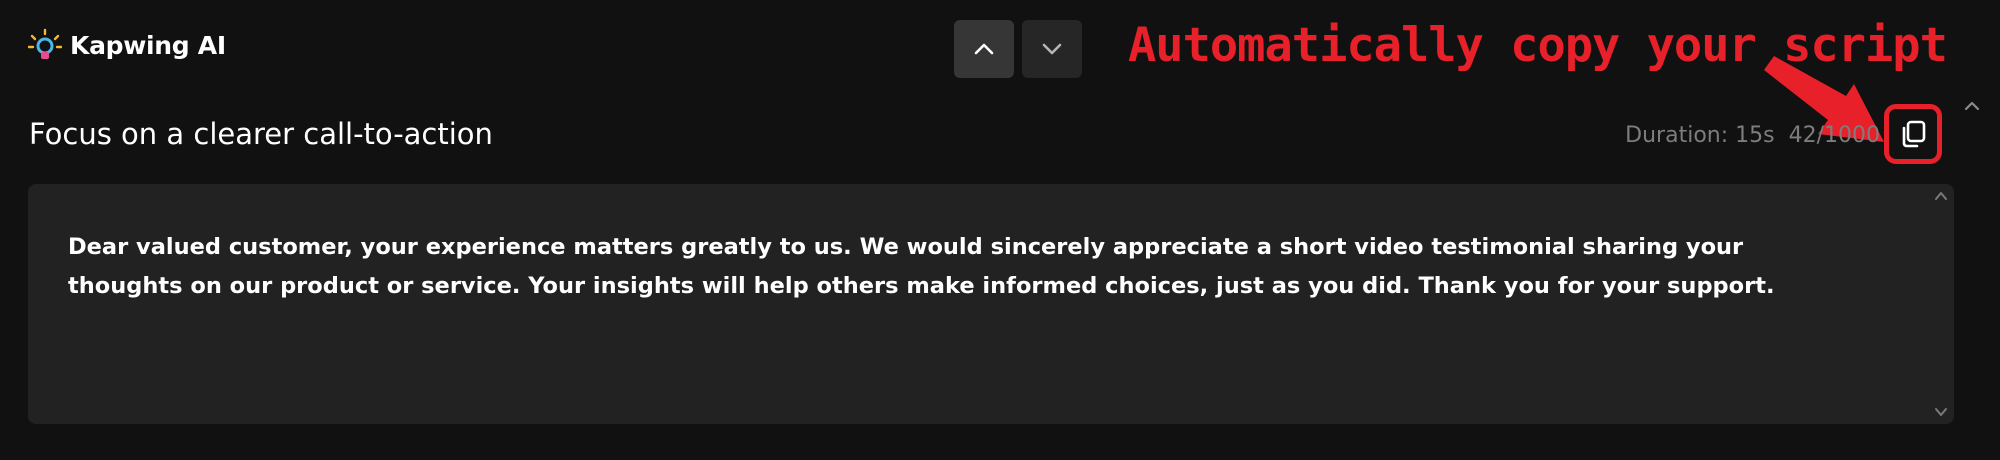 The width and height of the screenshot is (2000, 460). I want to click on script-meta: Duration: 15s 42/1000, so click(1720, 136).